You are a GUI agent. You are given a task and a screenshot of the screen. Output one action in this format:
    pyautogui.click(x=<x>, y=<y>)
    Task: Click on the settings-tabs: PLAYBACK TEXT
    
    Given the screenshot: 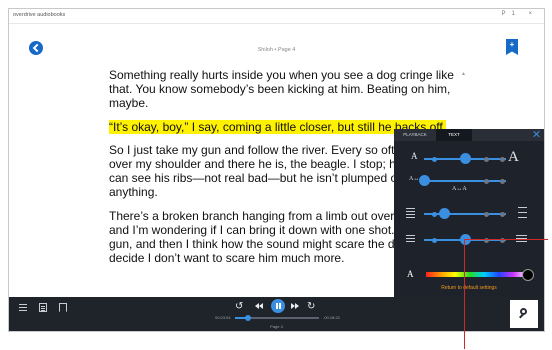 What is the action you would take?
    pyautogui.click(x=469, y=135)
    